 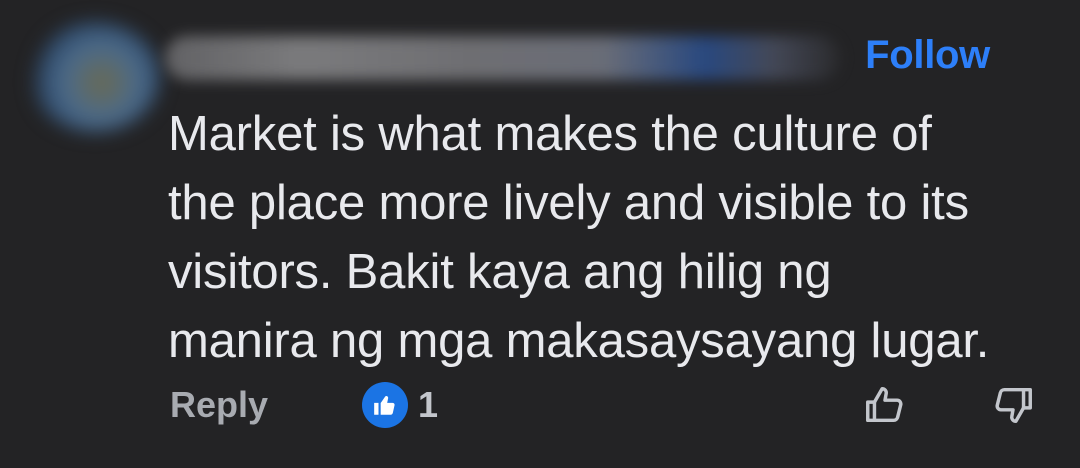 I want to click on follow-button: Follow, so click(x=927, y=55).